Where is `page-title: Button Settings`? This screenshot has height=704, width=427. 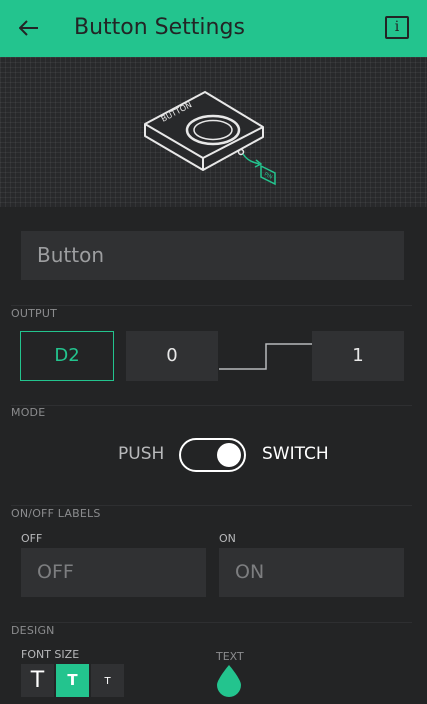 page-title: Button Settings is located at coordinates (159, 27).